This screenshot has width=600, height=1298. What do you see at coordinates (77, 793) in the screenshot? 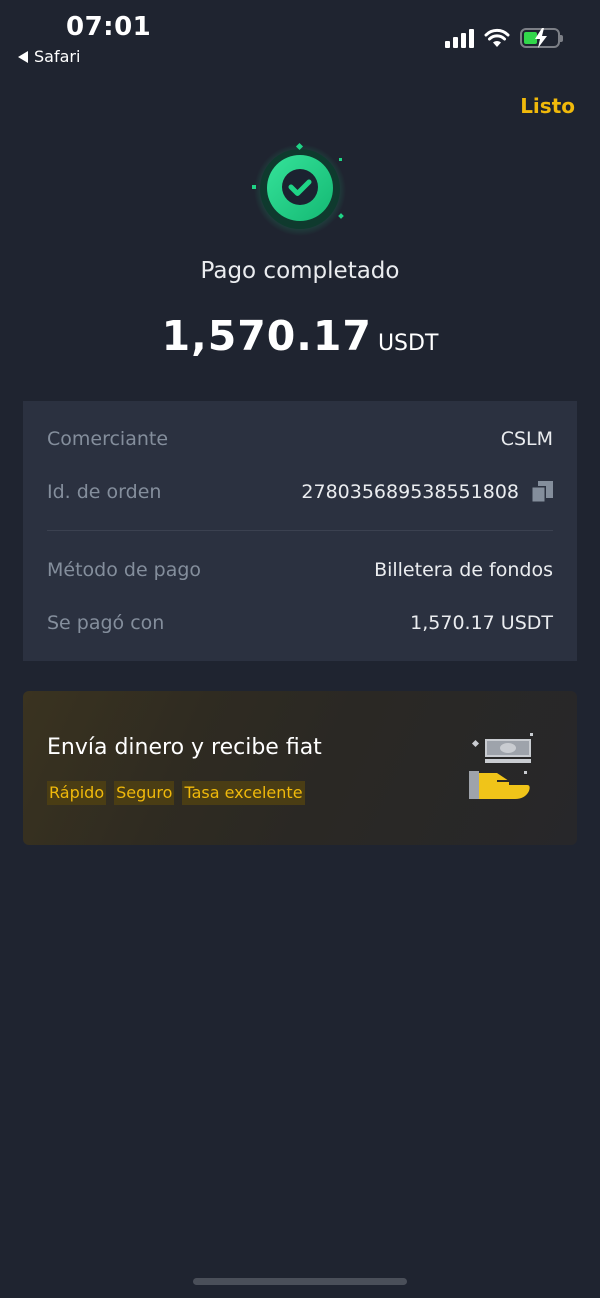
I see `promo-tag: Rápido` at bounding box center [77, 793].